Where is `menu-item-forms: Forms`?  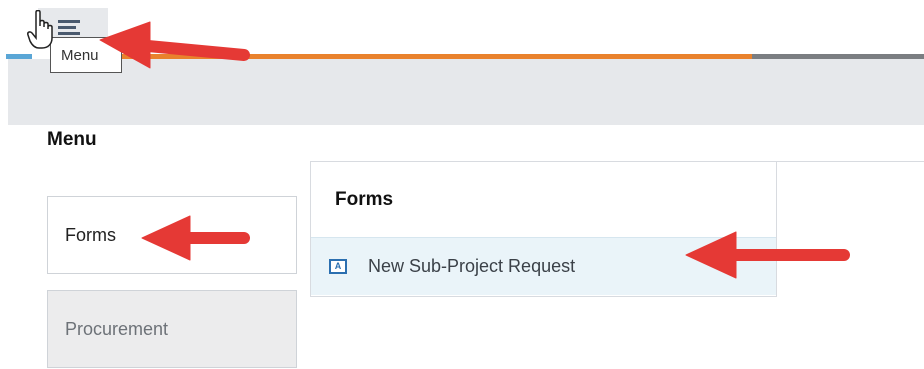
menu-item-forms: Forms is located at coordinates (172, 235).